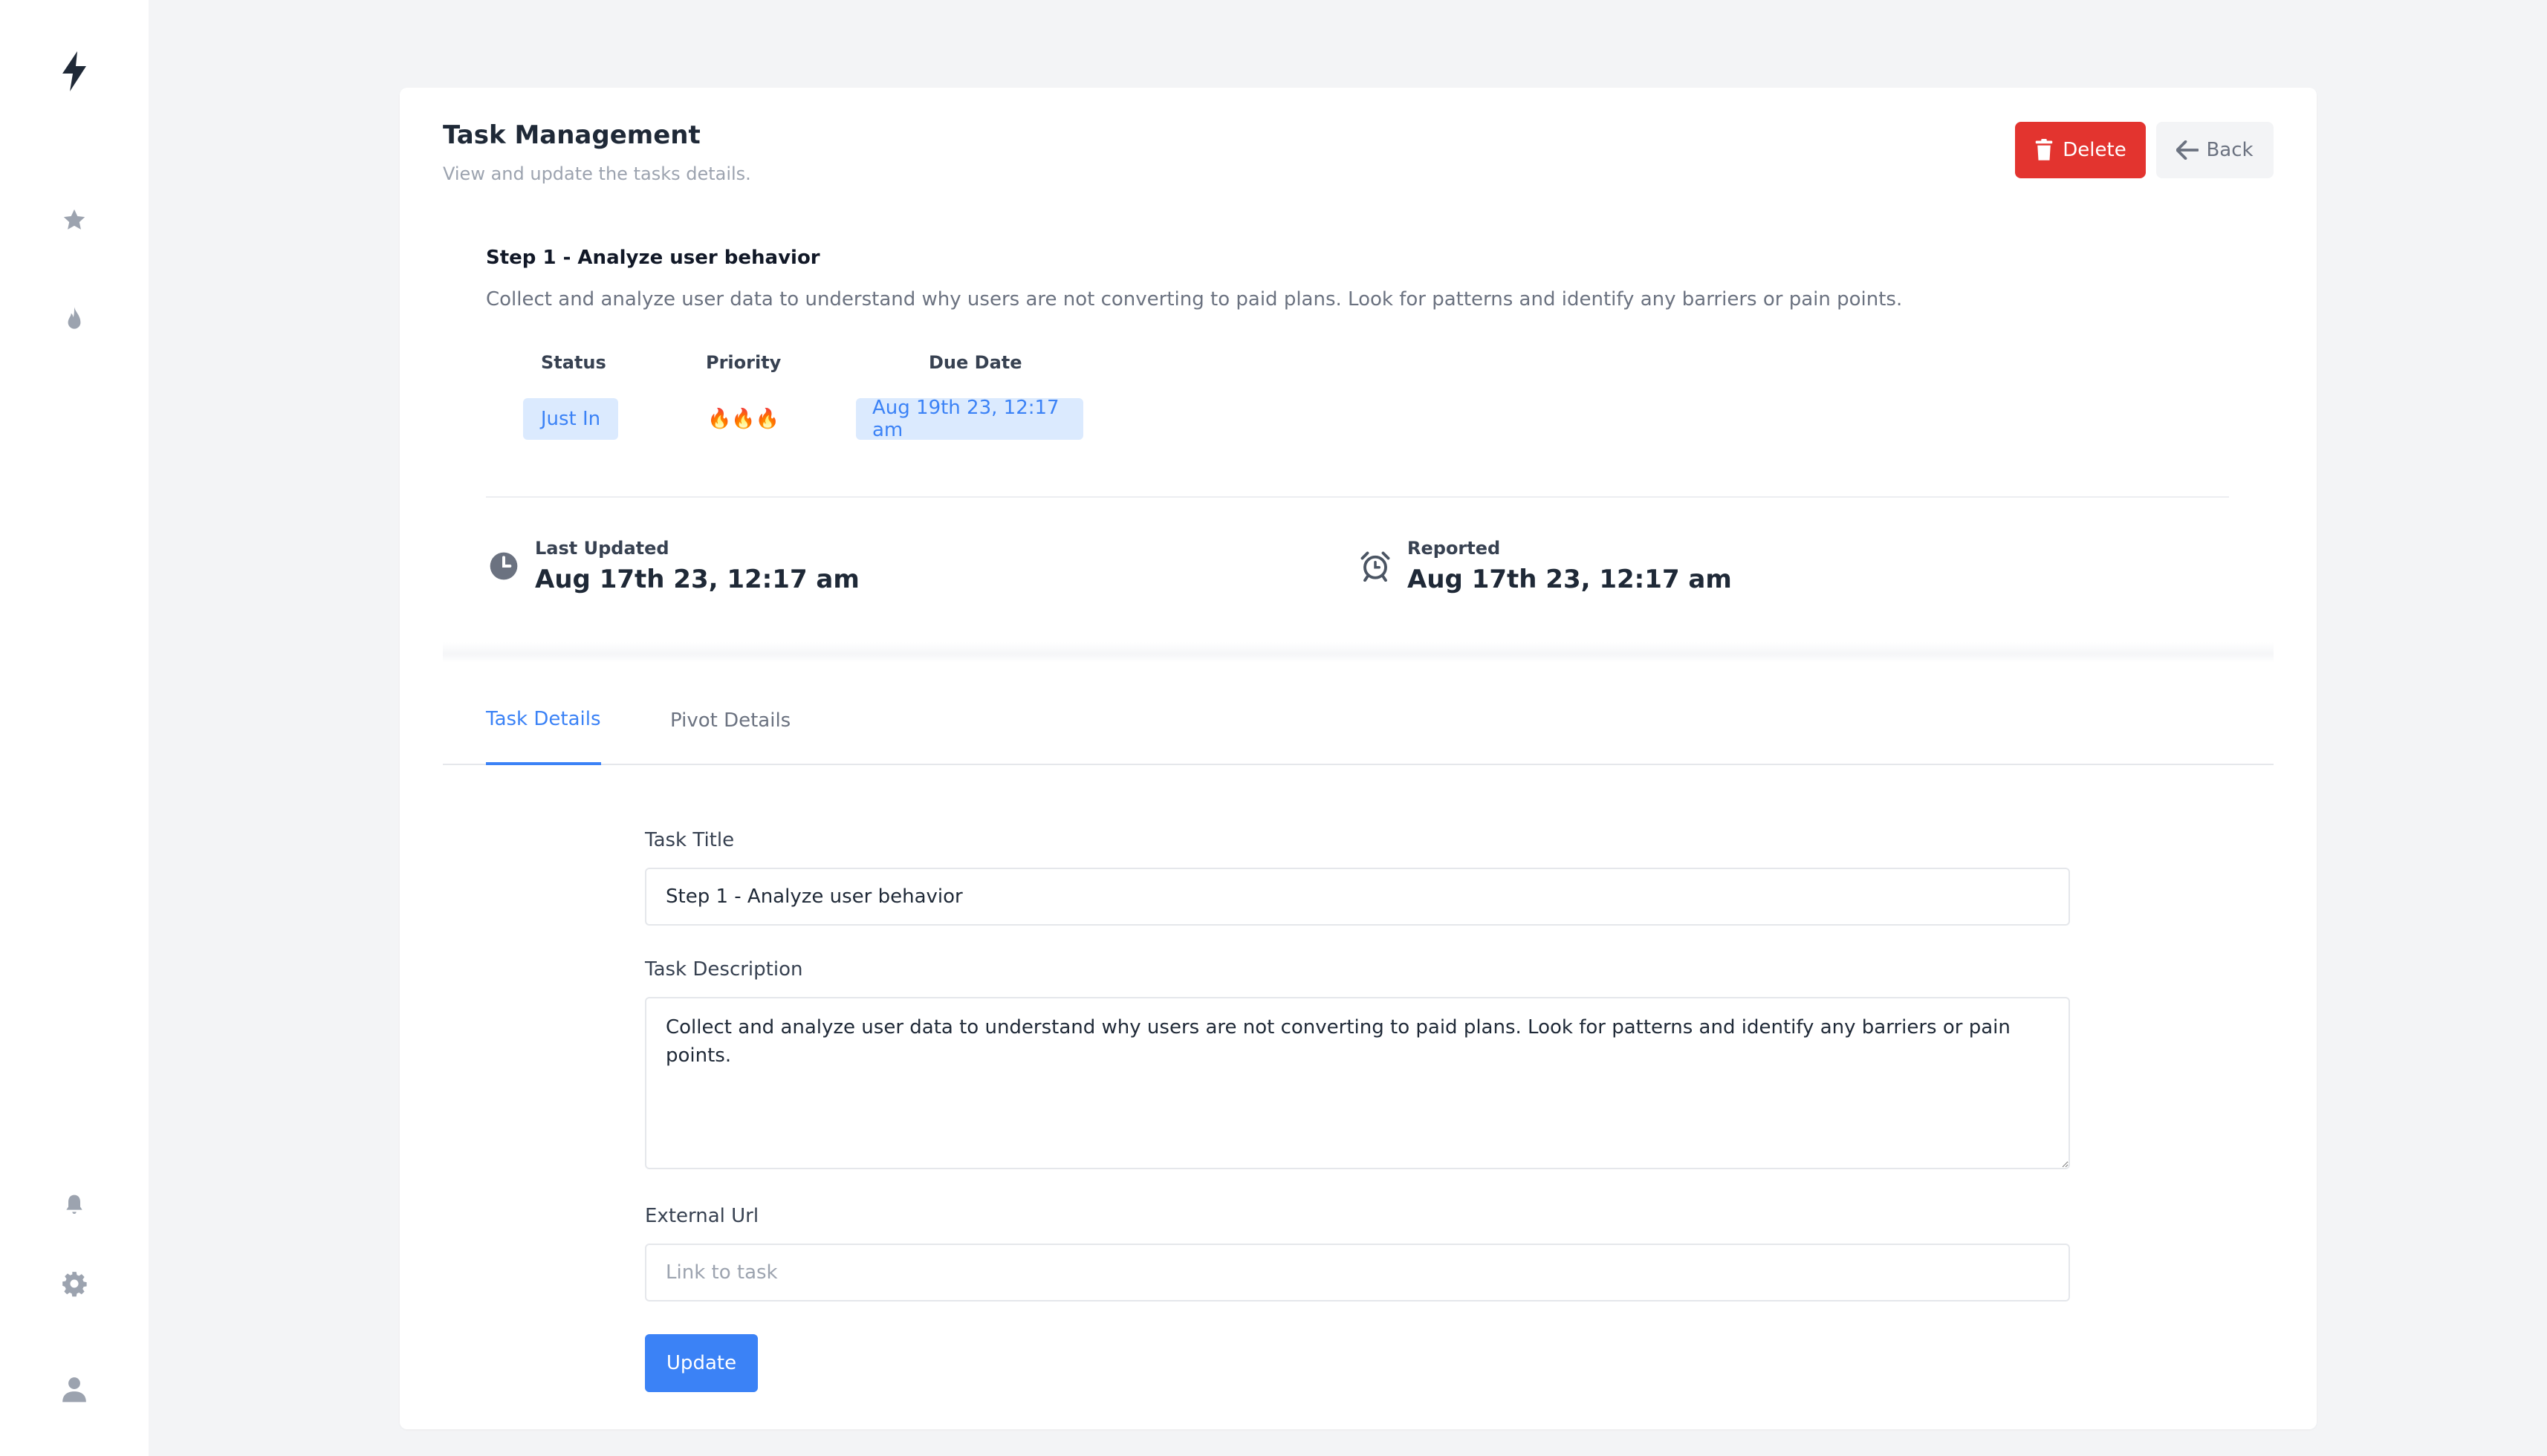 The height and width of the screenshot is (1456, 2547). What do you see at coordinates (75, 319) in the screenshot?
I see `fire-icon` at bounding box center [75, 319].